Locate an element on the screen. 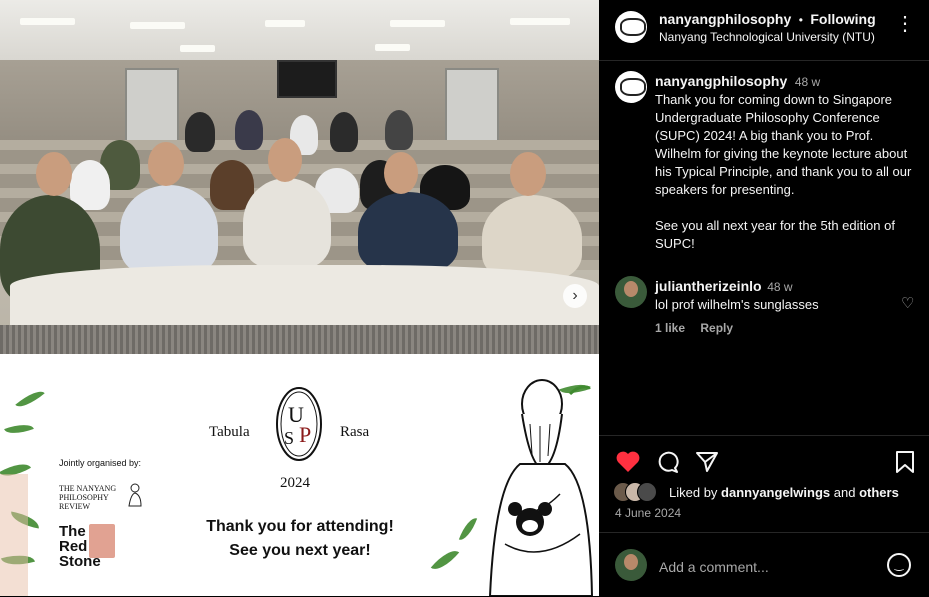 Image resolution: width=929 pixels, height=597 pixels. comment-meta: 1 like Reply is located at coordinates (694, 328).